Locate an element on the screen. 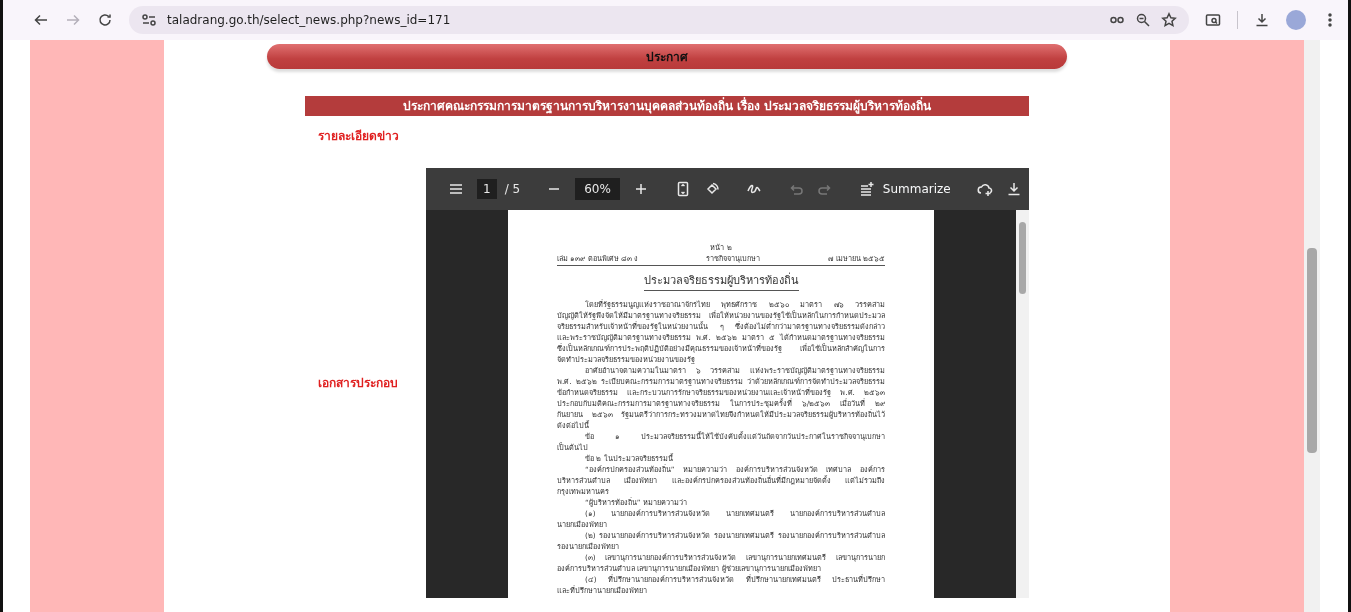  page-count: / 5 is located at coordinates (512, 189).